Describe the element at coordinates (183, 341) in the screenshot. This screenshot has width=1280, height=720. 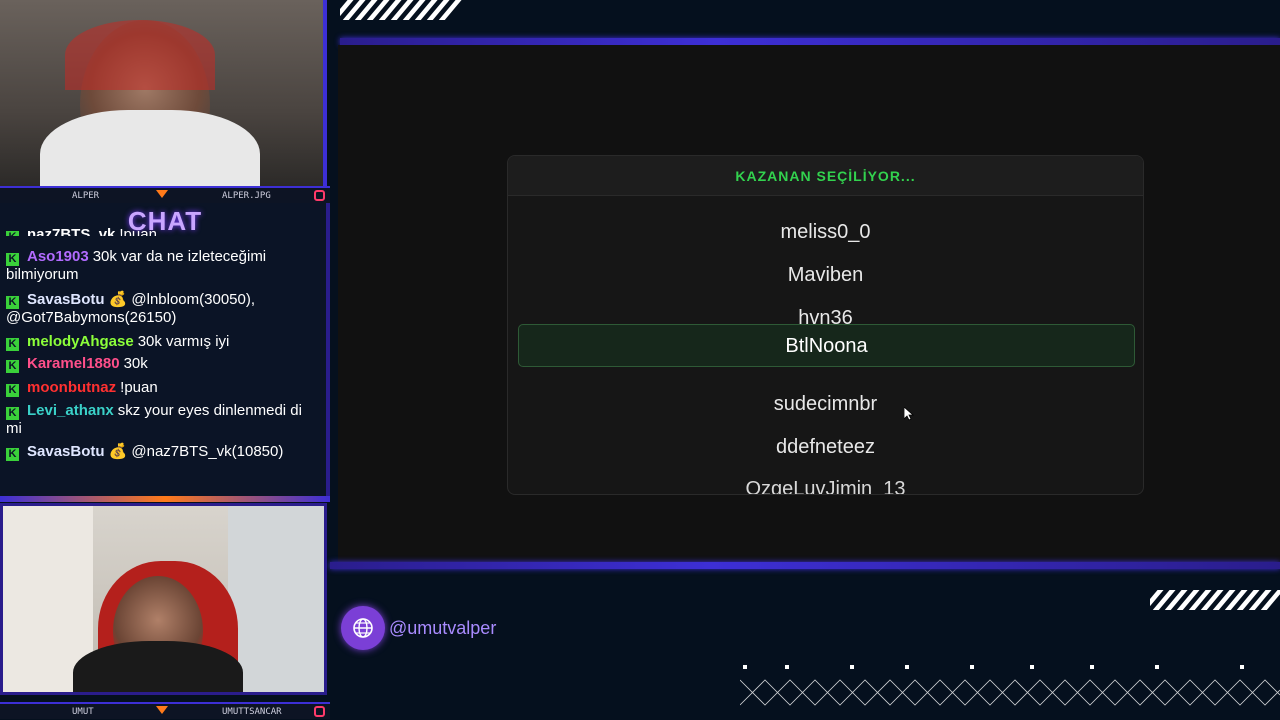
I see `chat-text: 30k varmış iyi` at that location.